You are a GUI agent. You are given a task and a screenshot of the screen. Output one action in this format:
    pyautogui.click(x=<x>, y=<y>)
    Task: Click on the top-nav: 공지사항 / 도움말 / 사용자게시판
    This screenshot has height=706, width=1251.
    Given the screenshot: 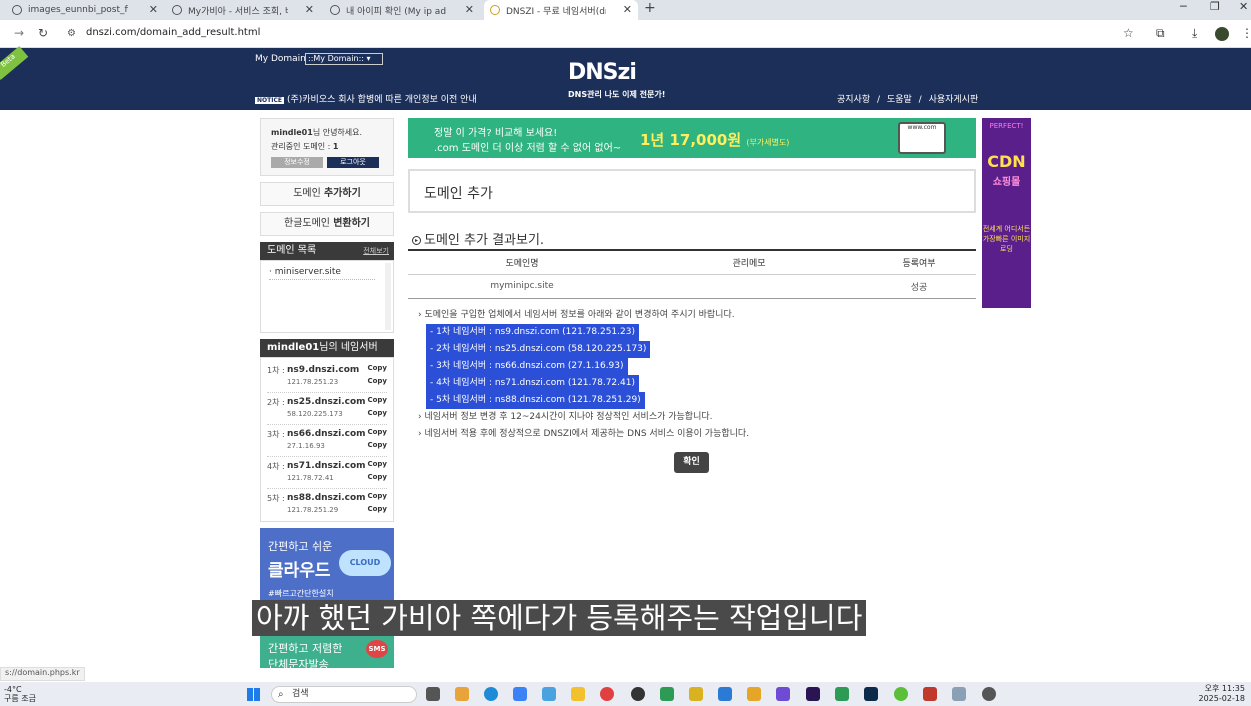 What is the action you would take?
    pyautogui.click(x=909, y=98)
    